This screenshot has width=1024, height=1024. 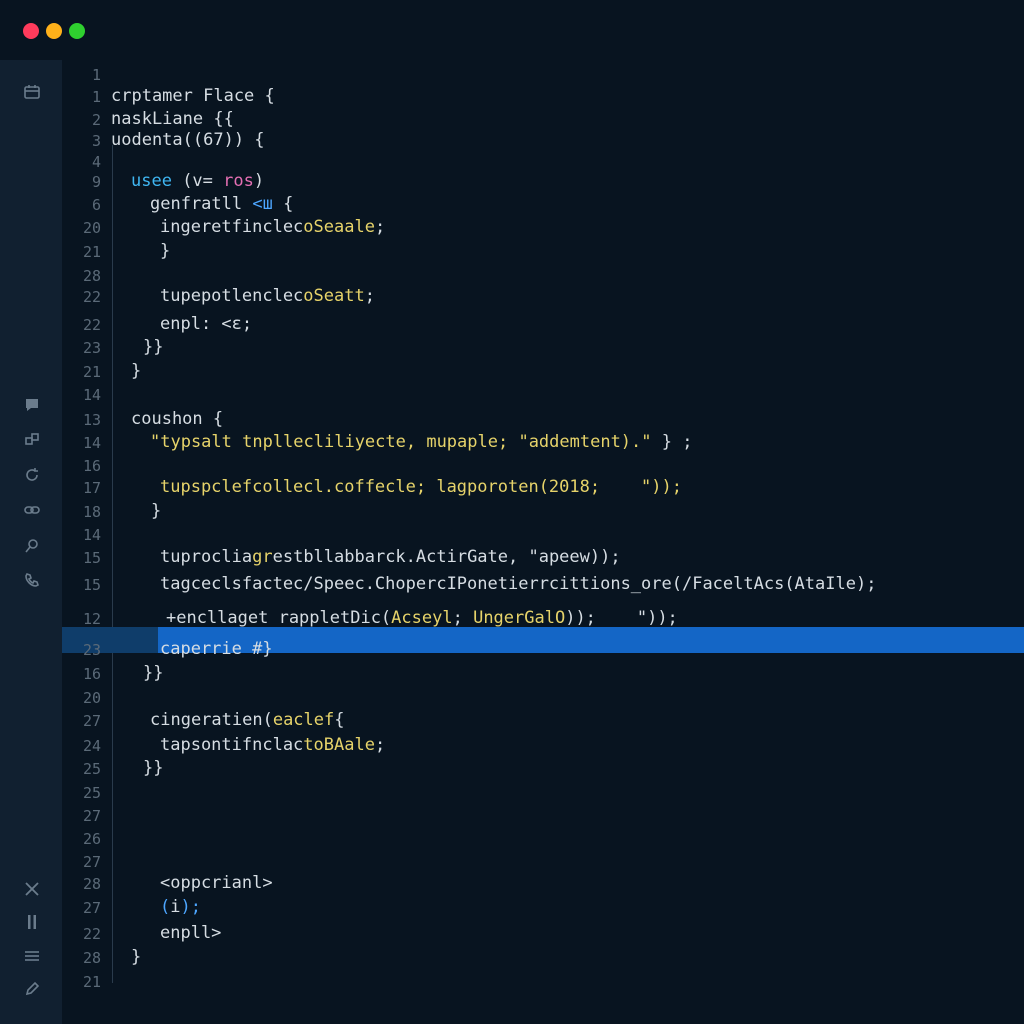 I want to click on code-line: naskLiane {{, so click(x=172, y=119).